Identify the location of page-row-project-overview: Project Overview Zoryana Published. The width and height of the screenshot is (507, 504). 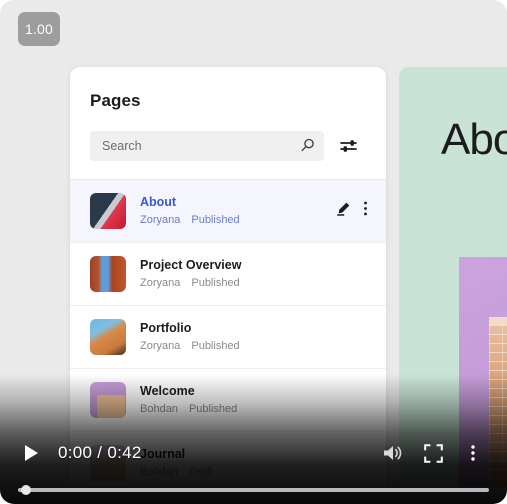
(228, 274).